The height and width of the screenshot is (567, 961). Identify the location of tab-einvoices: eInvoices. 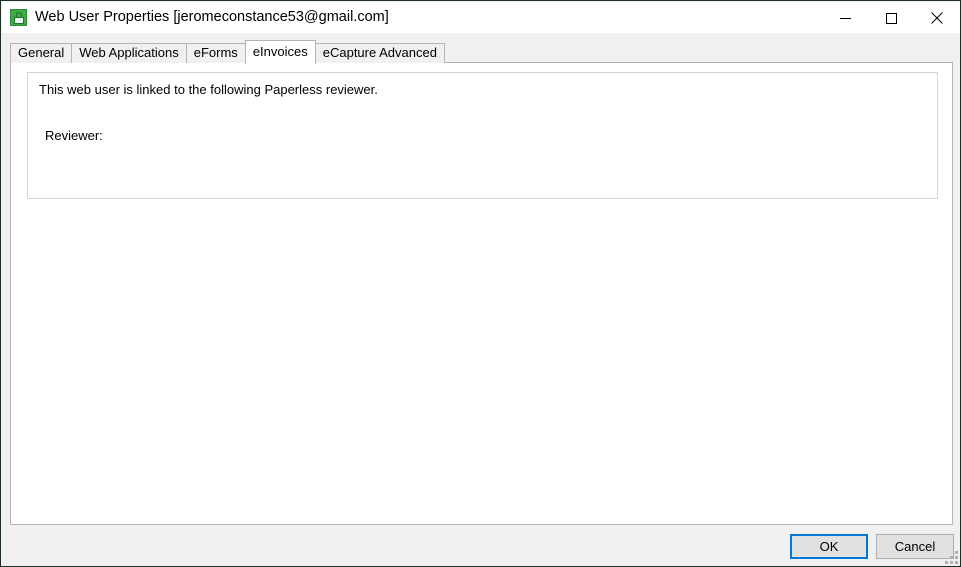
(280, 52).